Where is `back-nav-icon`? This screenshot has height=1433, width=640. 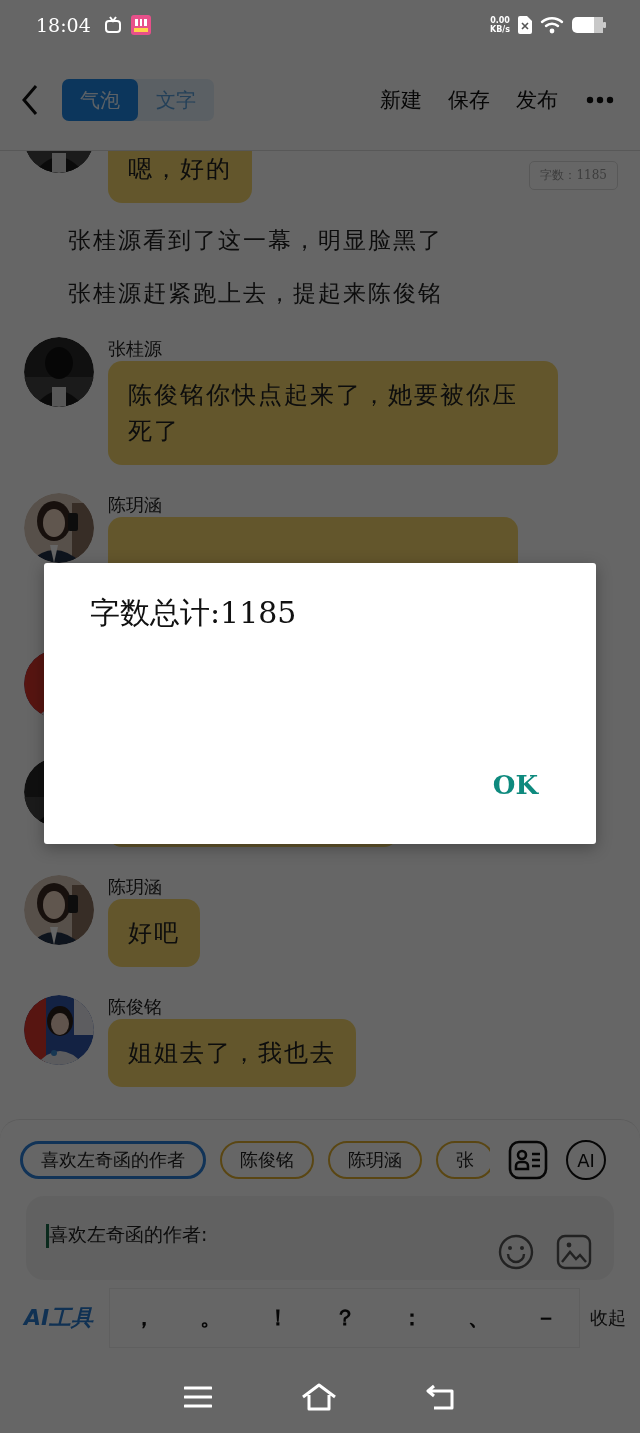
back-nav-icon is located at coordinates (440, 1396).